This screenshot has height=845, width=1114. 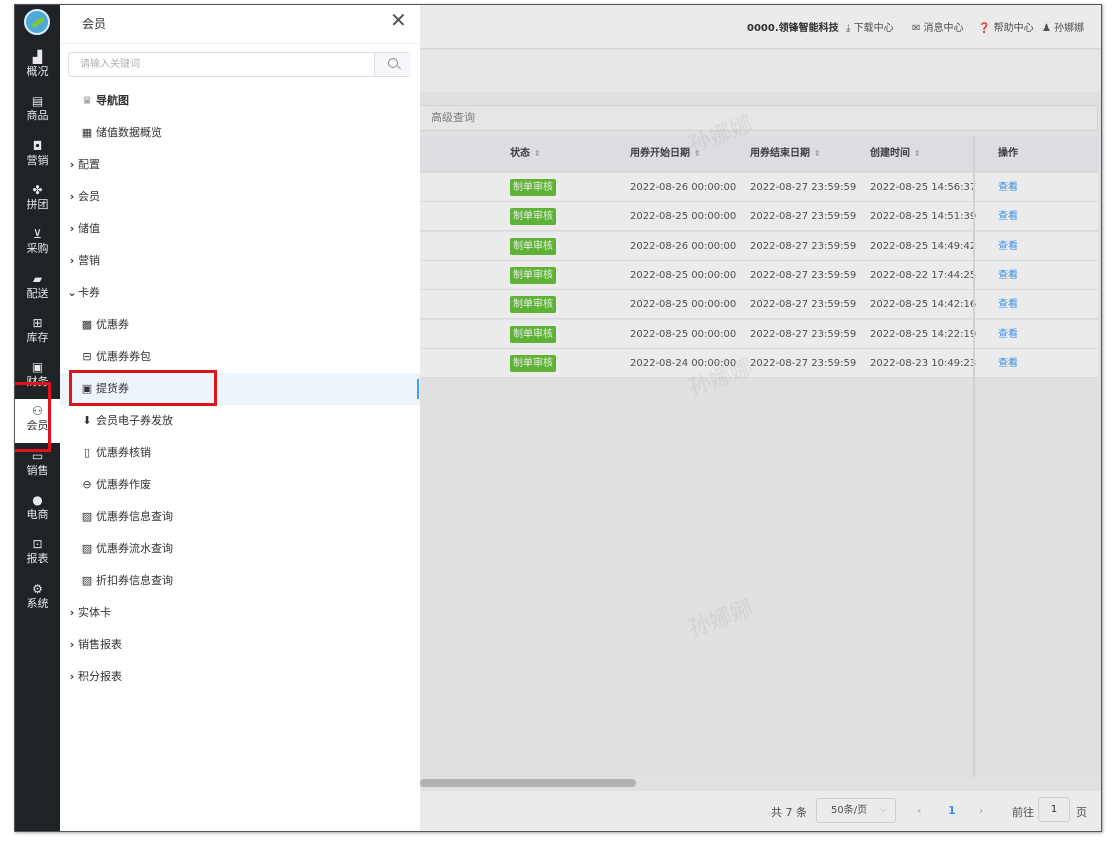 I want to click on menu-item: ▨ 折扣券信息查询, so click(x=240, y=581).